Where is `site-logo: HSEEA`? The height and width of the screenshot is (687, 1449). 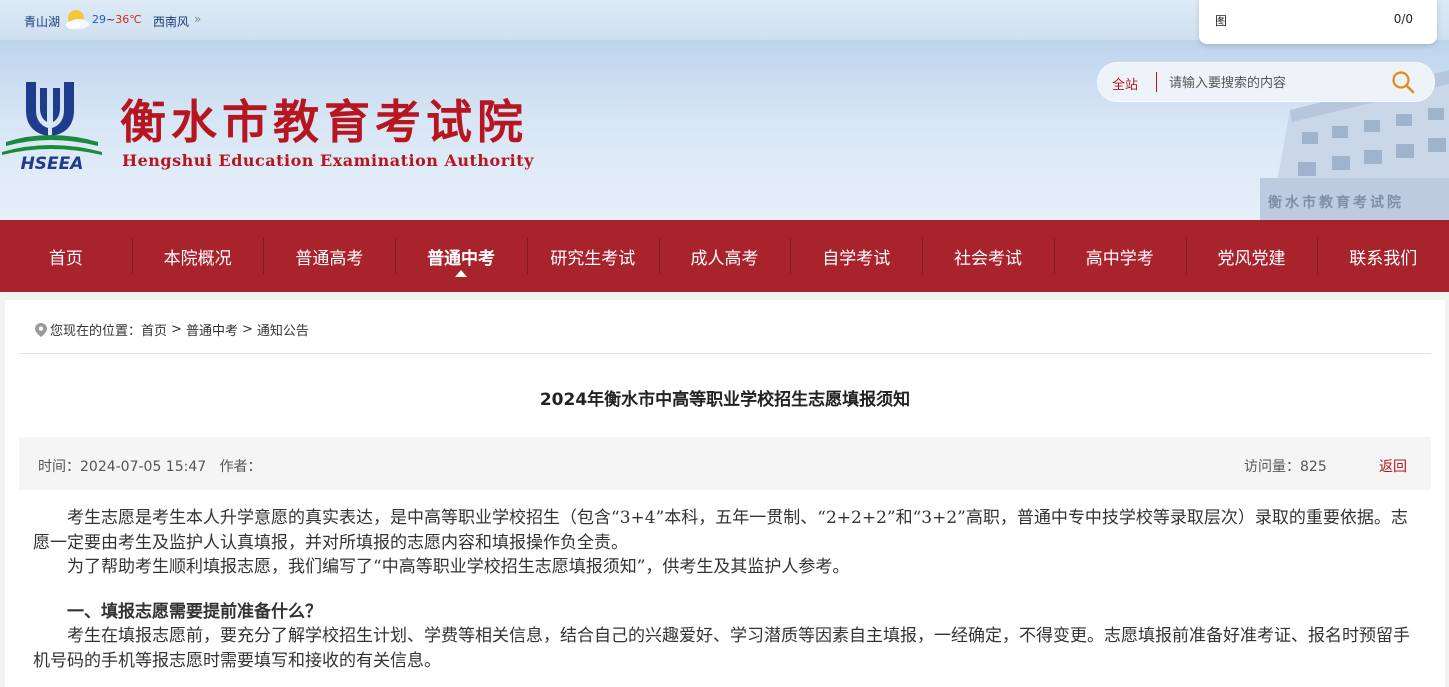
site-logo: HSEEA is located at coordinates (52, 126).